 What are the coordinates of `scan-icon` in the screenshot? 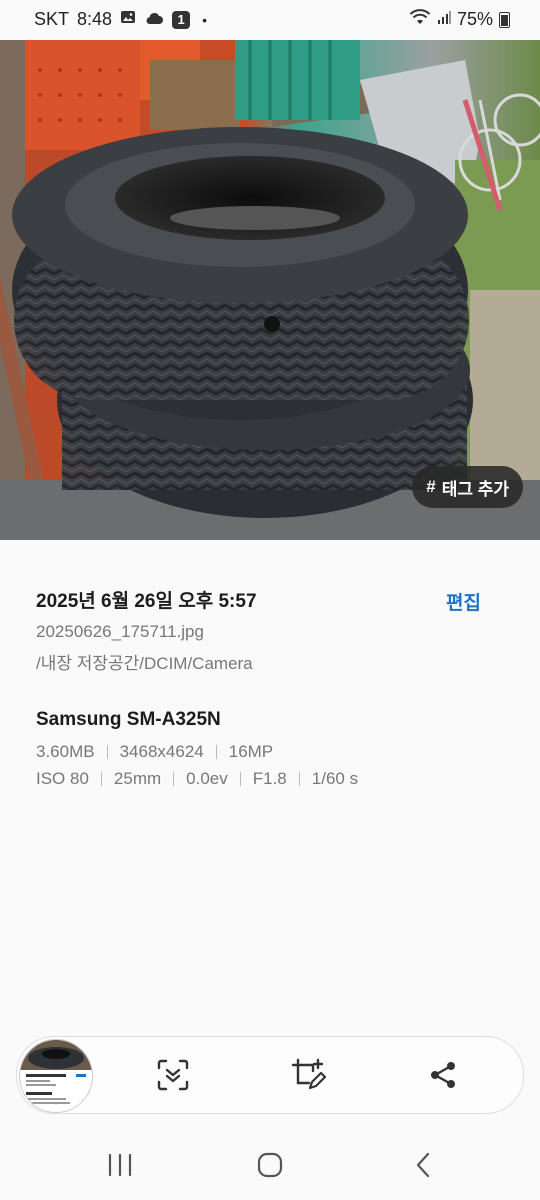 It's located at (173, 1075).